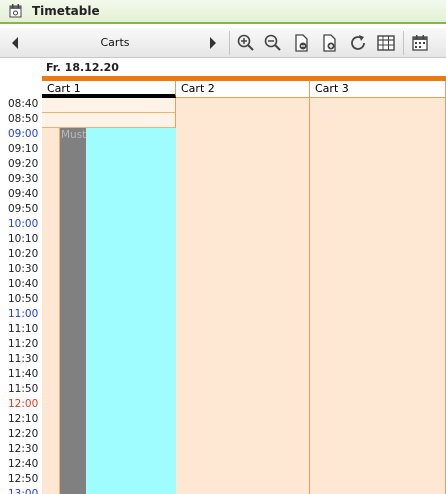 The width and height of the screenshot is (446, 494). Describe the element at coordinates (332, 88) in the screenshot. I see `column-header-label: Cart 3` at that location.